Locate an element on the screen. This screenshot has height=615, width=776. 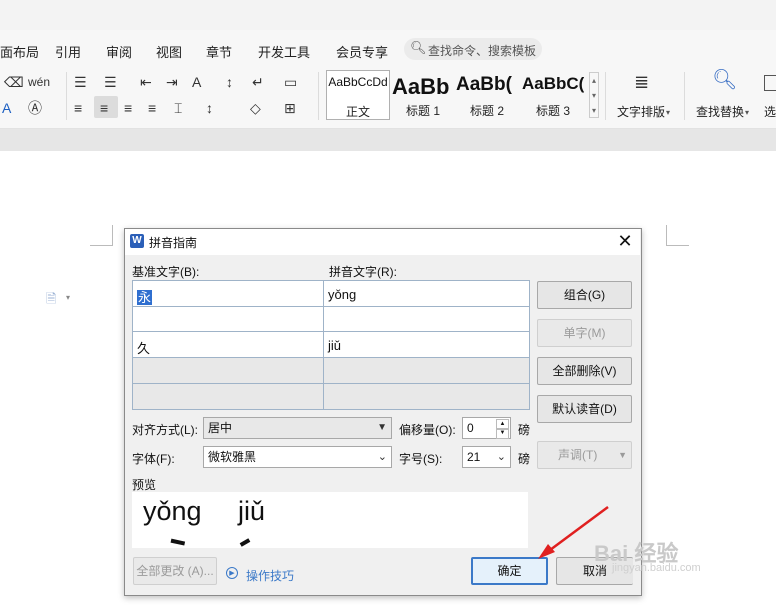
find-replace-label: 查找替换 is located at coordinates (720, 111).